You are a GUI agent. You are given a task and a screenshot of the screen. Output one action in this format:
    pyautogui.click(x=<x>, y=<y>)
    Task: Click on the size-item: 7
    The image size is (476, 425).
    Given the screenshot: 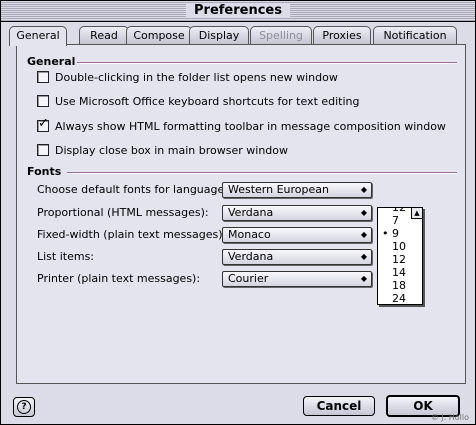 What is the action you would take?
    pyautogui.click(x=400, y=220)
    